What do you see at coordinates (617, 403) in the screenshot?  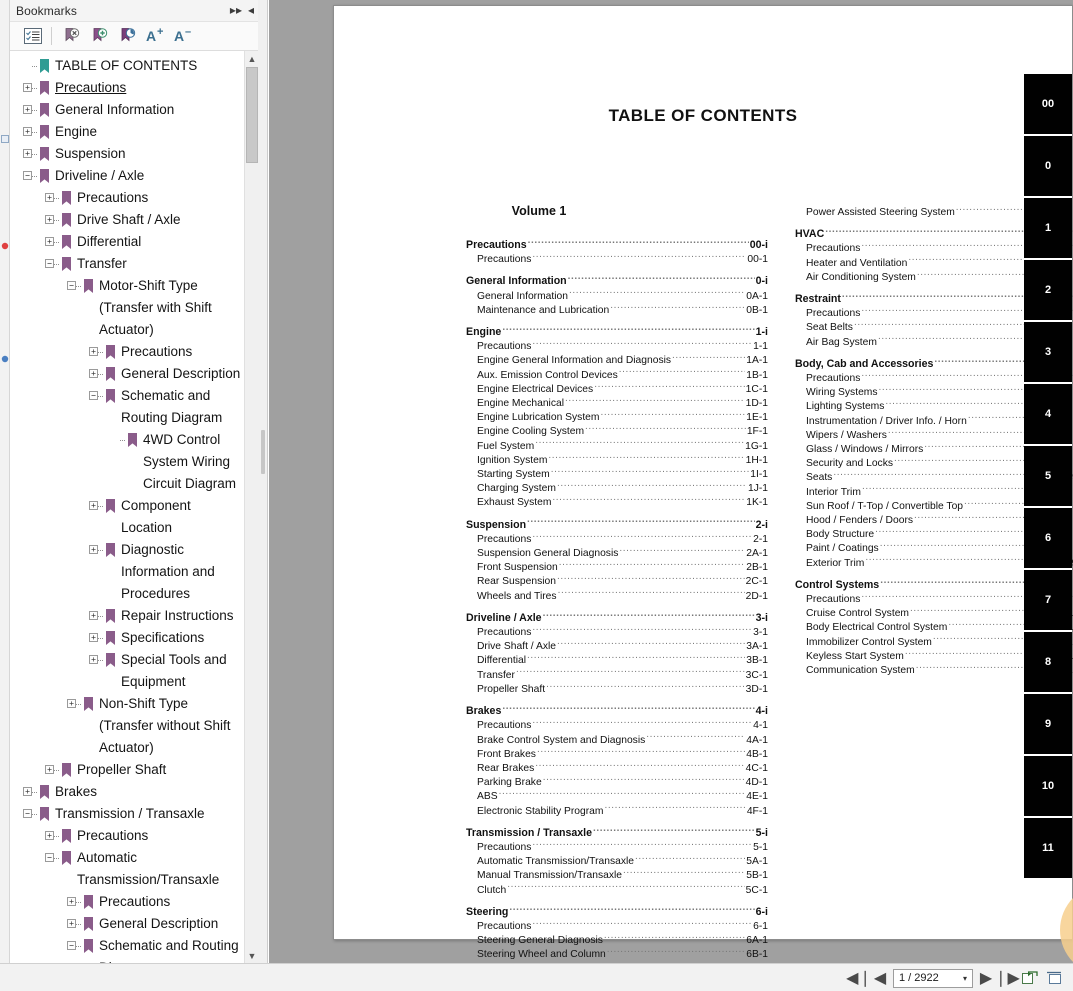 I see `toc-subsection-entry: Engine Mechanical 1D-1` at bounding box center [617, 403].